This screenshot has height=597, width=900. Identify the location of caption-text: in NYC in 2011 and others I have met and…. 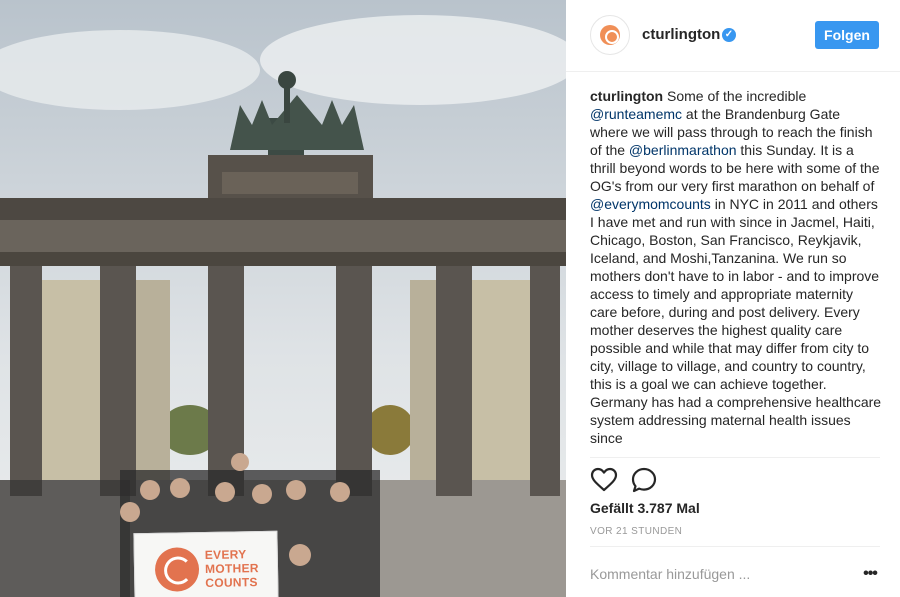
(736, 321).